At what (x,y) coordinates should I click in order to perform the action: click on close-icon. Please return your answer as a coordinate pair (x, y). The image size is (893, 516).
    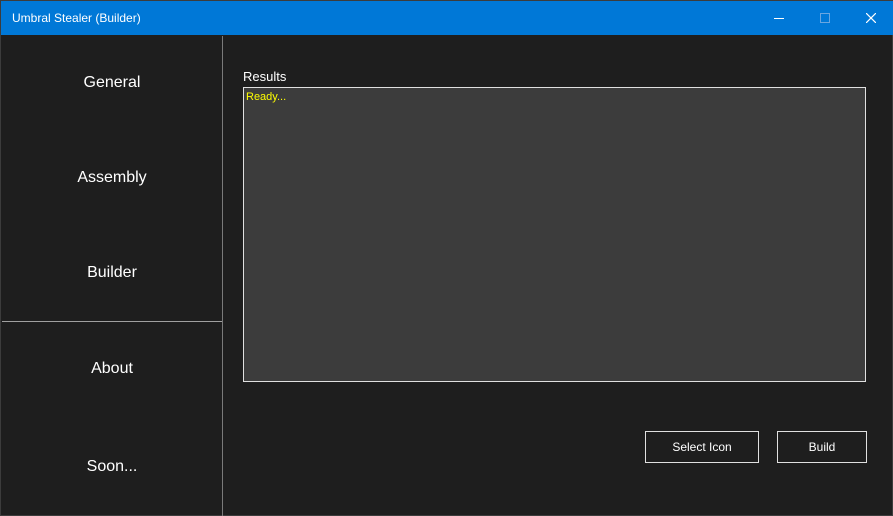
    Looking at the image, I should click on (871, 18).